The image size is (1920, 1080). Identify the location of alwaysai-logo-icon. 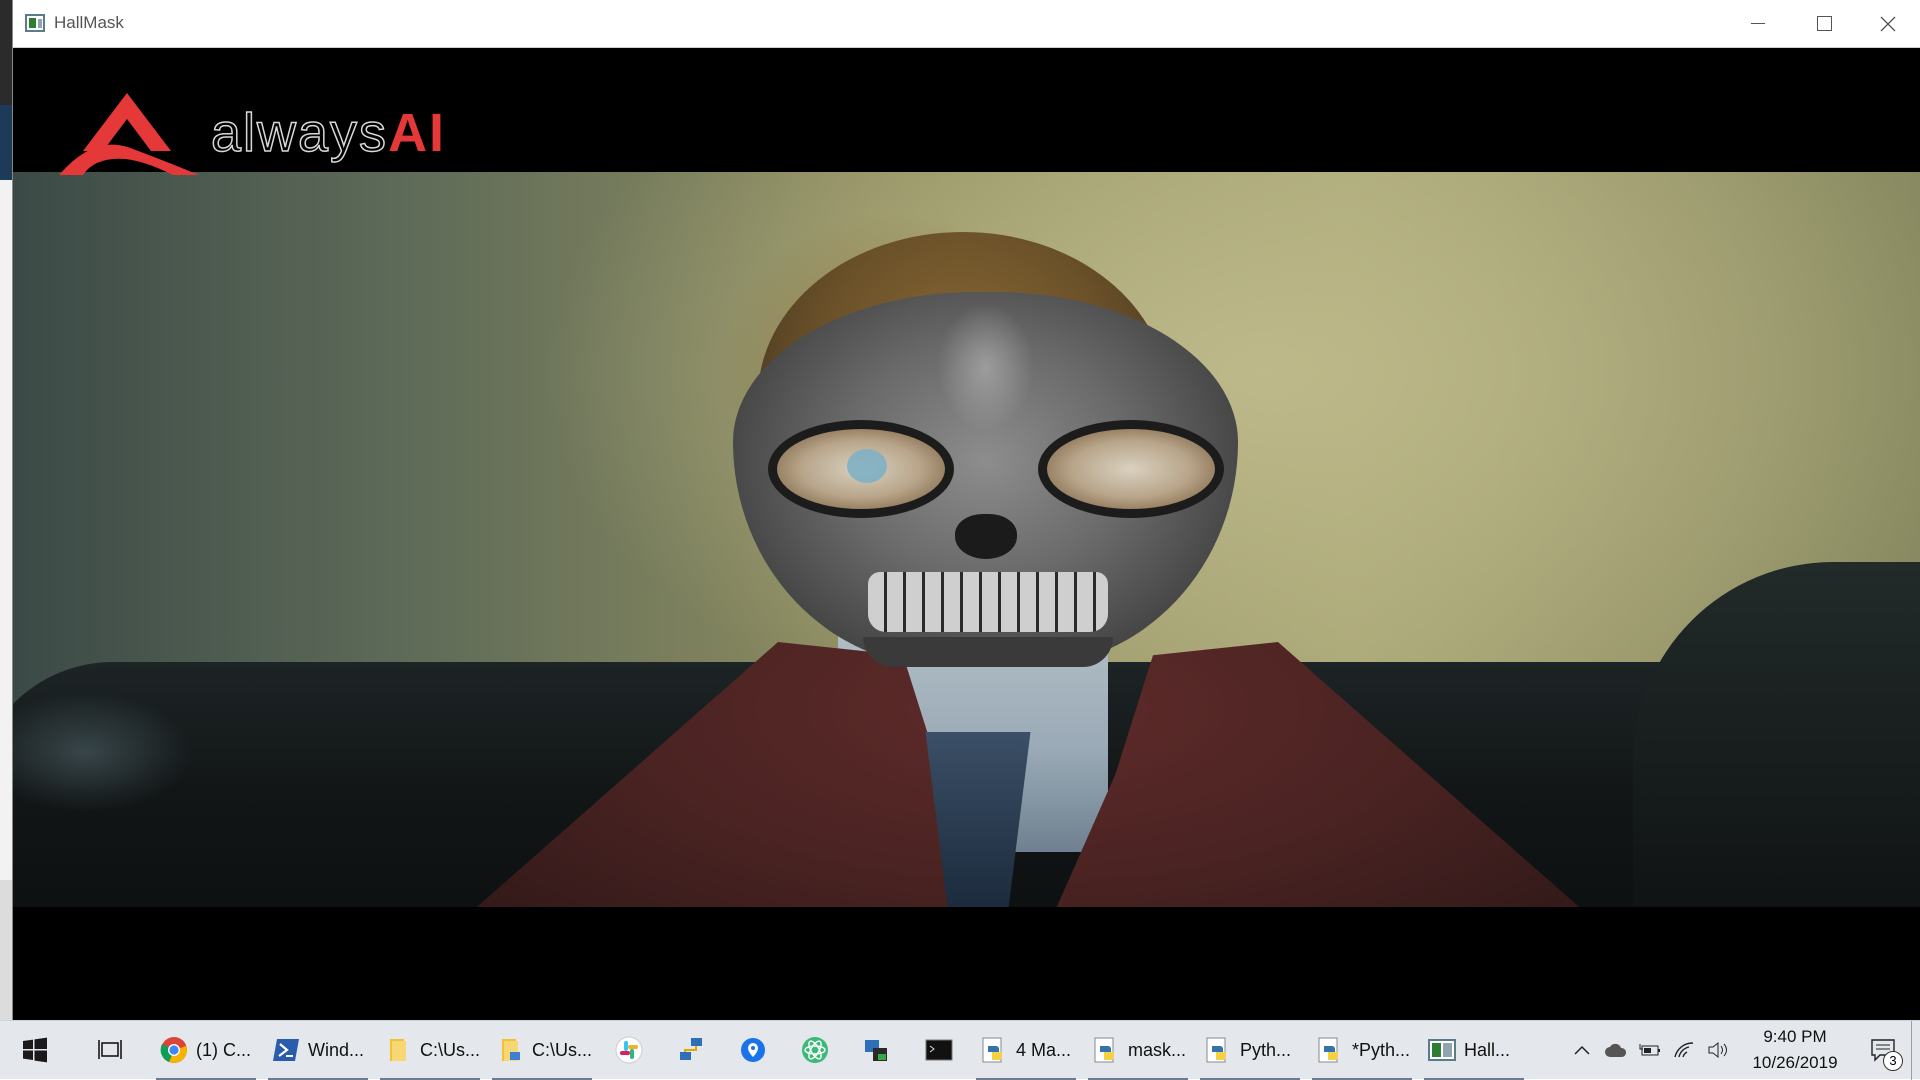
(129, 134).